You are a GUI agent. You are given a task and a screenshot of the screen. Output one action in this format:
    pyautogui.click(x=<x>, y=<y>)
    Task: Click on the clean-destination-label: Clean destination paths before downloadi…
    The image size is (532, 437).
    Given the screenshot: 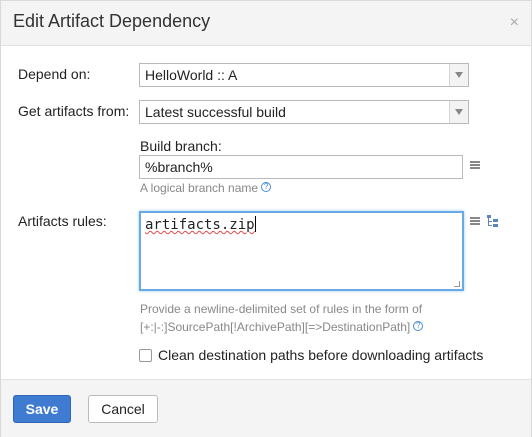 What is the action you would take?
    pyautogui.click(x=320, y=355)
    